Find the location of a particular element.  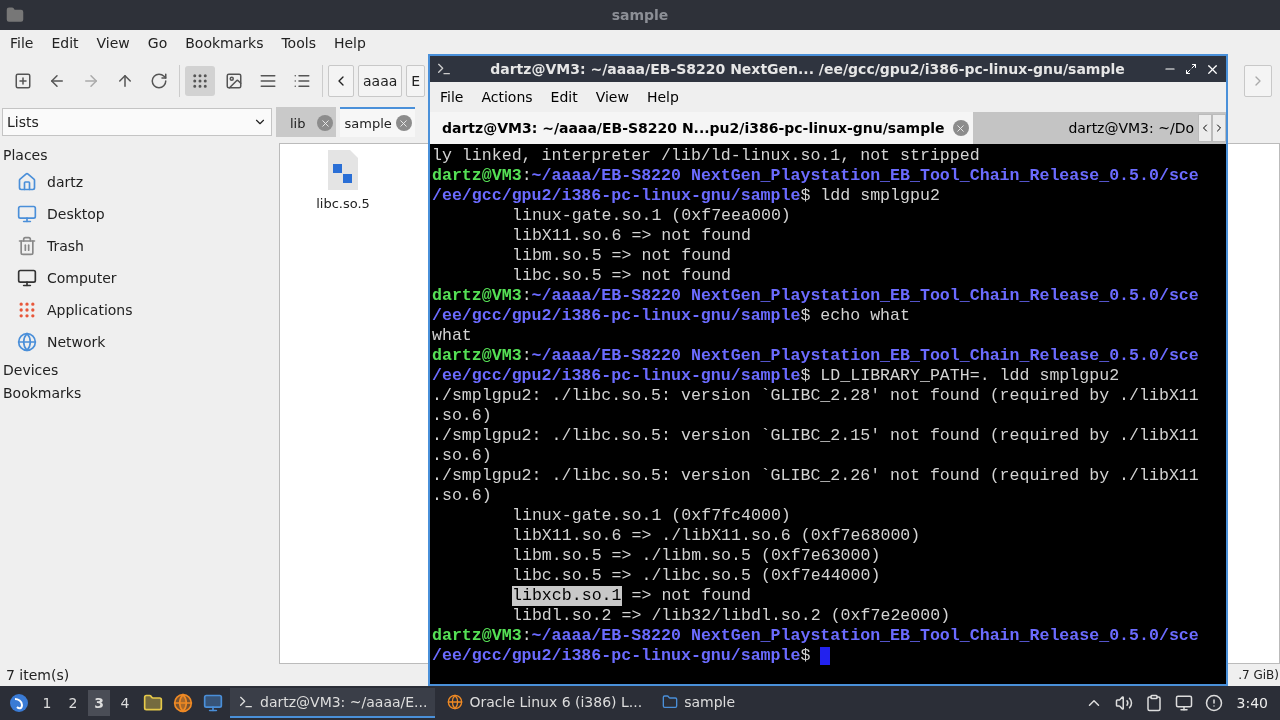

terminal-tab: dartz@VM3: ~/aaaa/EB-S8220 N...pu2/i386-pc-linux-gnu/sample is located at coordinates (701, 128).